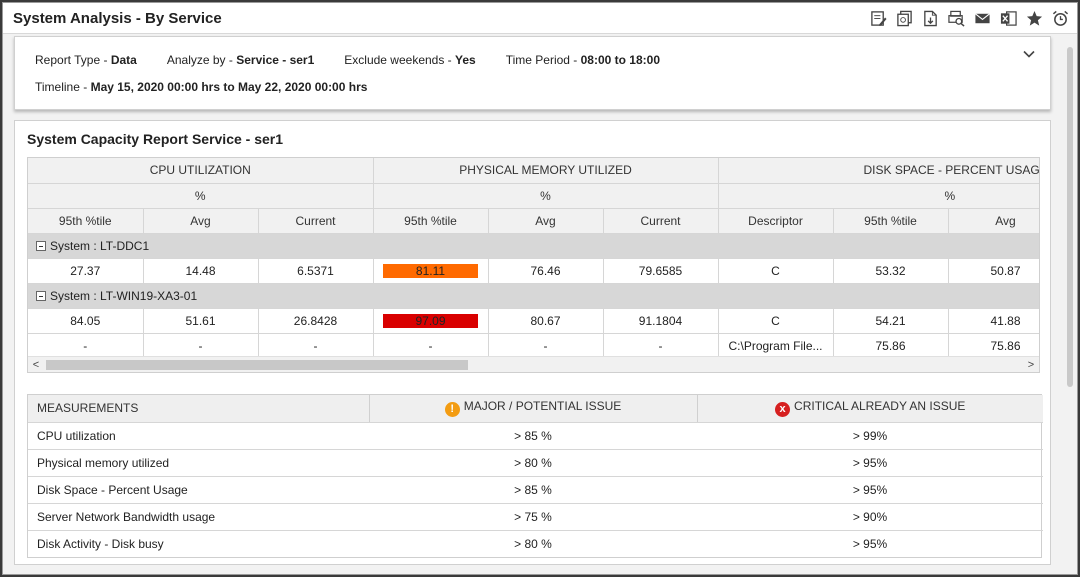 Image resolution: width=1080 pixels, height=577 pixels. Describe the element at coordinates (86, 321) in the screenshot. I see `table-cell: 84.05` at that location.